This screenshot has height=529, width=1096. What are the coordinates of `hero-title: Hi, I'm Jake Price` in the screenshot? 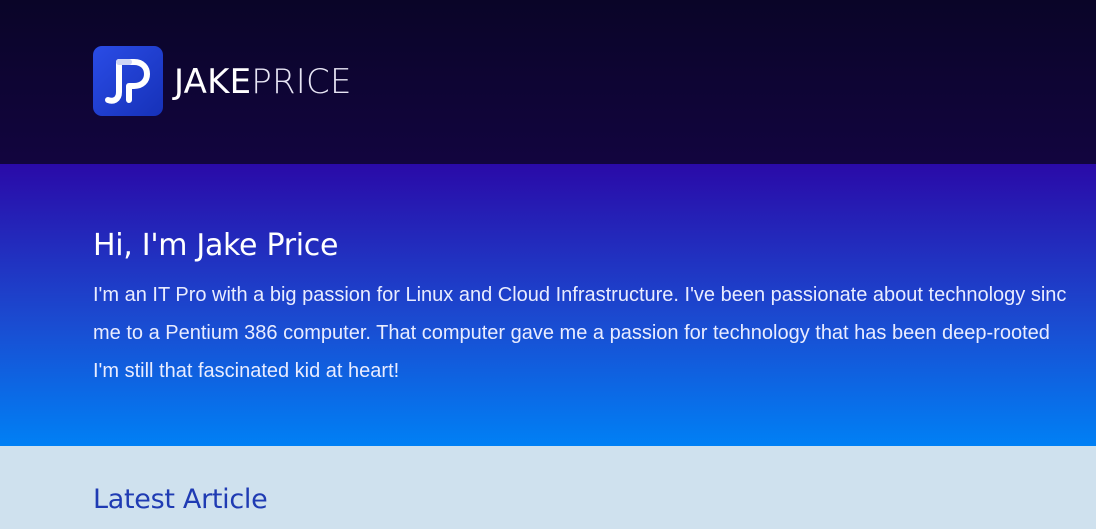 It's located at (216, 245).